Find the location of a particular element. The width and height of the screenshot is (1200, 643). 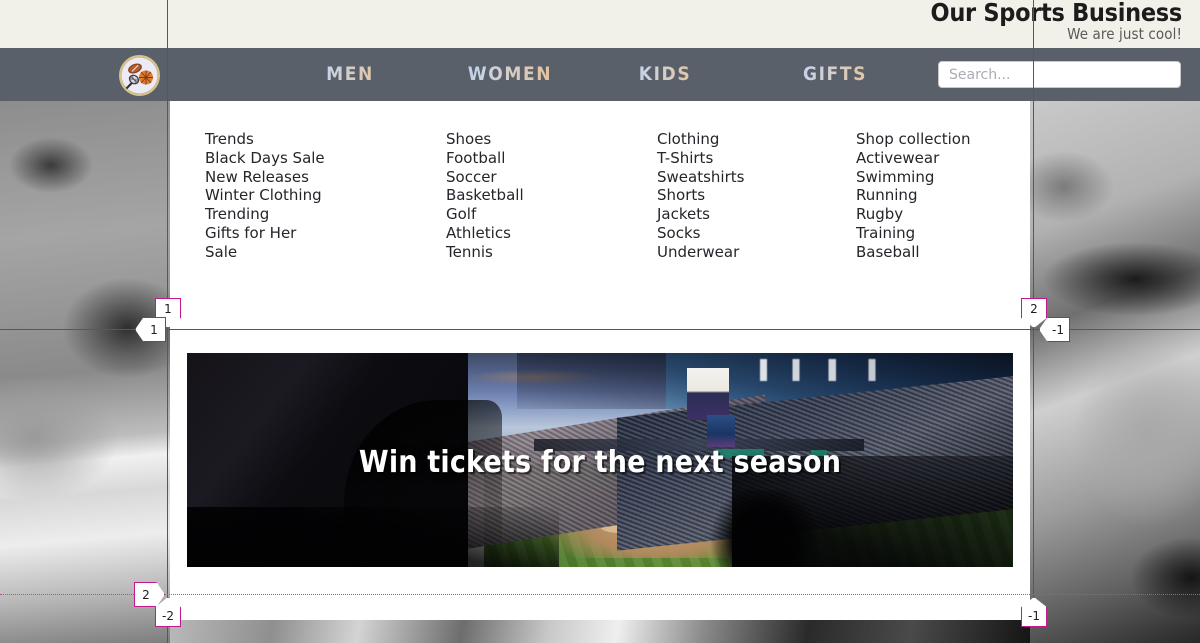

brand: Our Sports Business We are just cool! is located at coordinates (1056, 21).